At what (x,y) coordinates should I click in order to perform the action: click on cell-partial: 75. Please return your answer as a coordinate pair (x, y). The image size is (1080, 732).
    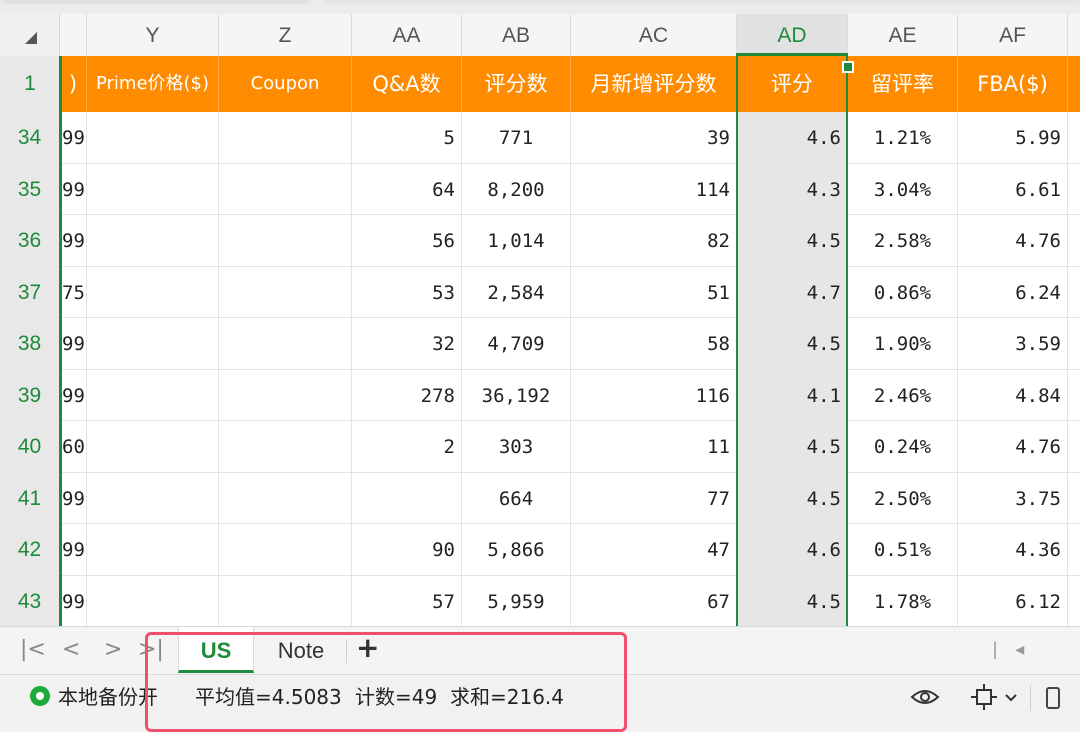
    Looking at the image, I should click on (73, 291).